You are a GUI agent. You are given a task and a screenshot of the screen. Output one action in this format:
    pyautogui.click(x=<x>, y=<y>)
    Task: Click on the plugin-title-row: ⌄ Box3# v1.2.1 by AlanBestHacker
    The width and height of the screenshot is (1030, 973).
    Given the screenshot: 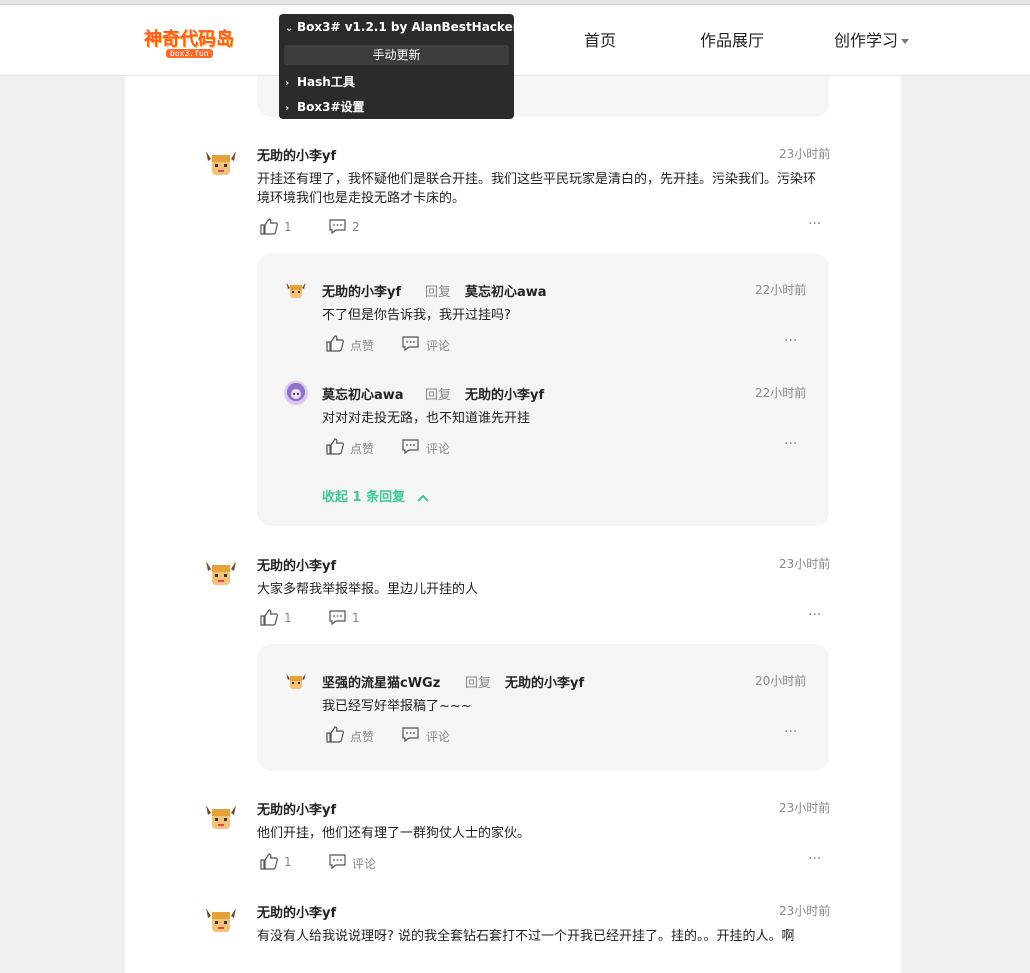 What is the action you would take?
    pyautogui.click(x=402, y=27)
    